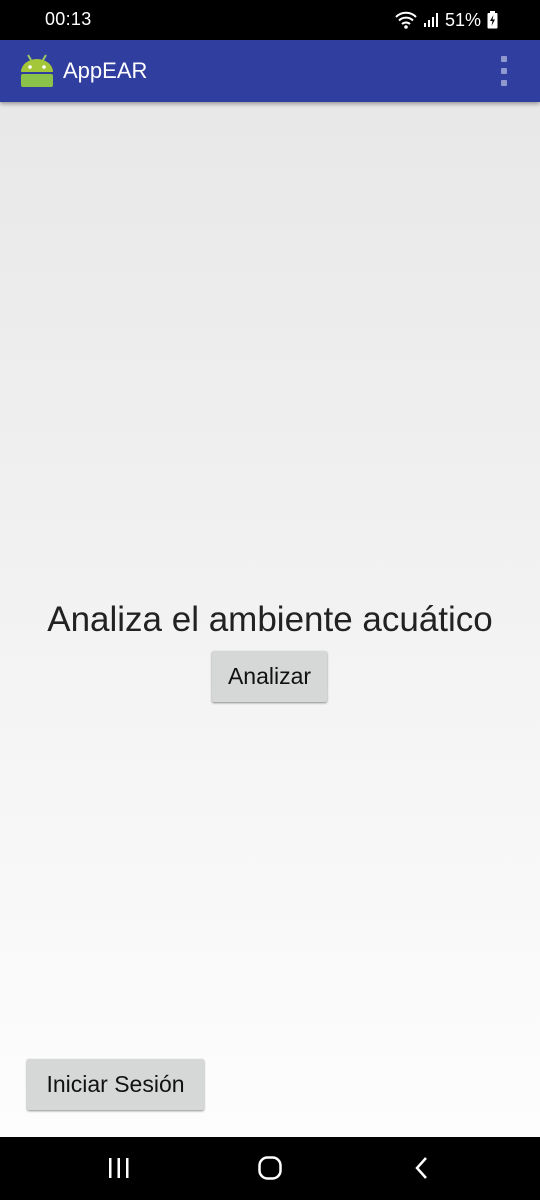 This screenshot has height=1200, width=540. I want to click on status-time: 00:13, so click(68, 19).